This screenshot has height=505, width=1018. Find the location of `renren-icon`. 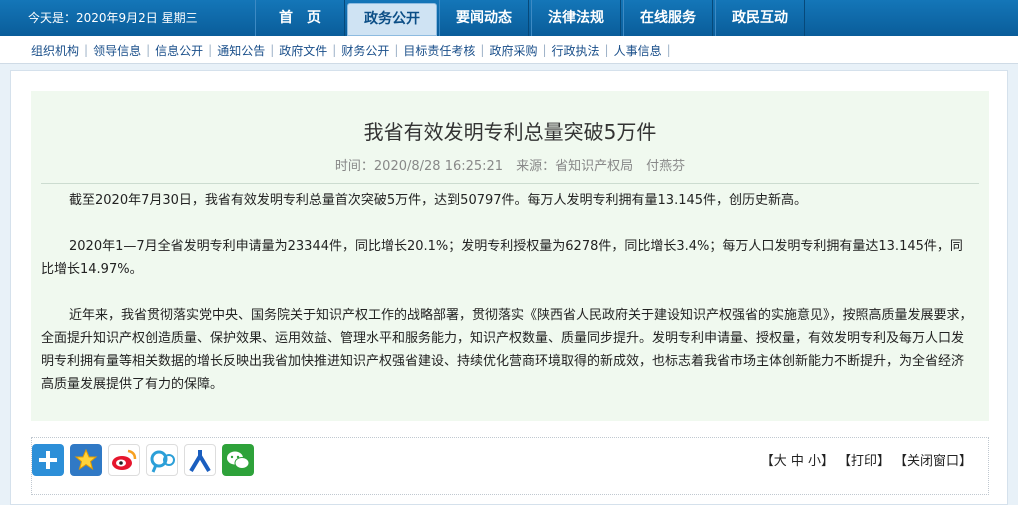

renren-icon is located at coordinates (200, 460).